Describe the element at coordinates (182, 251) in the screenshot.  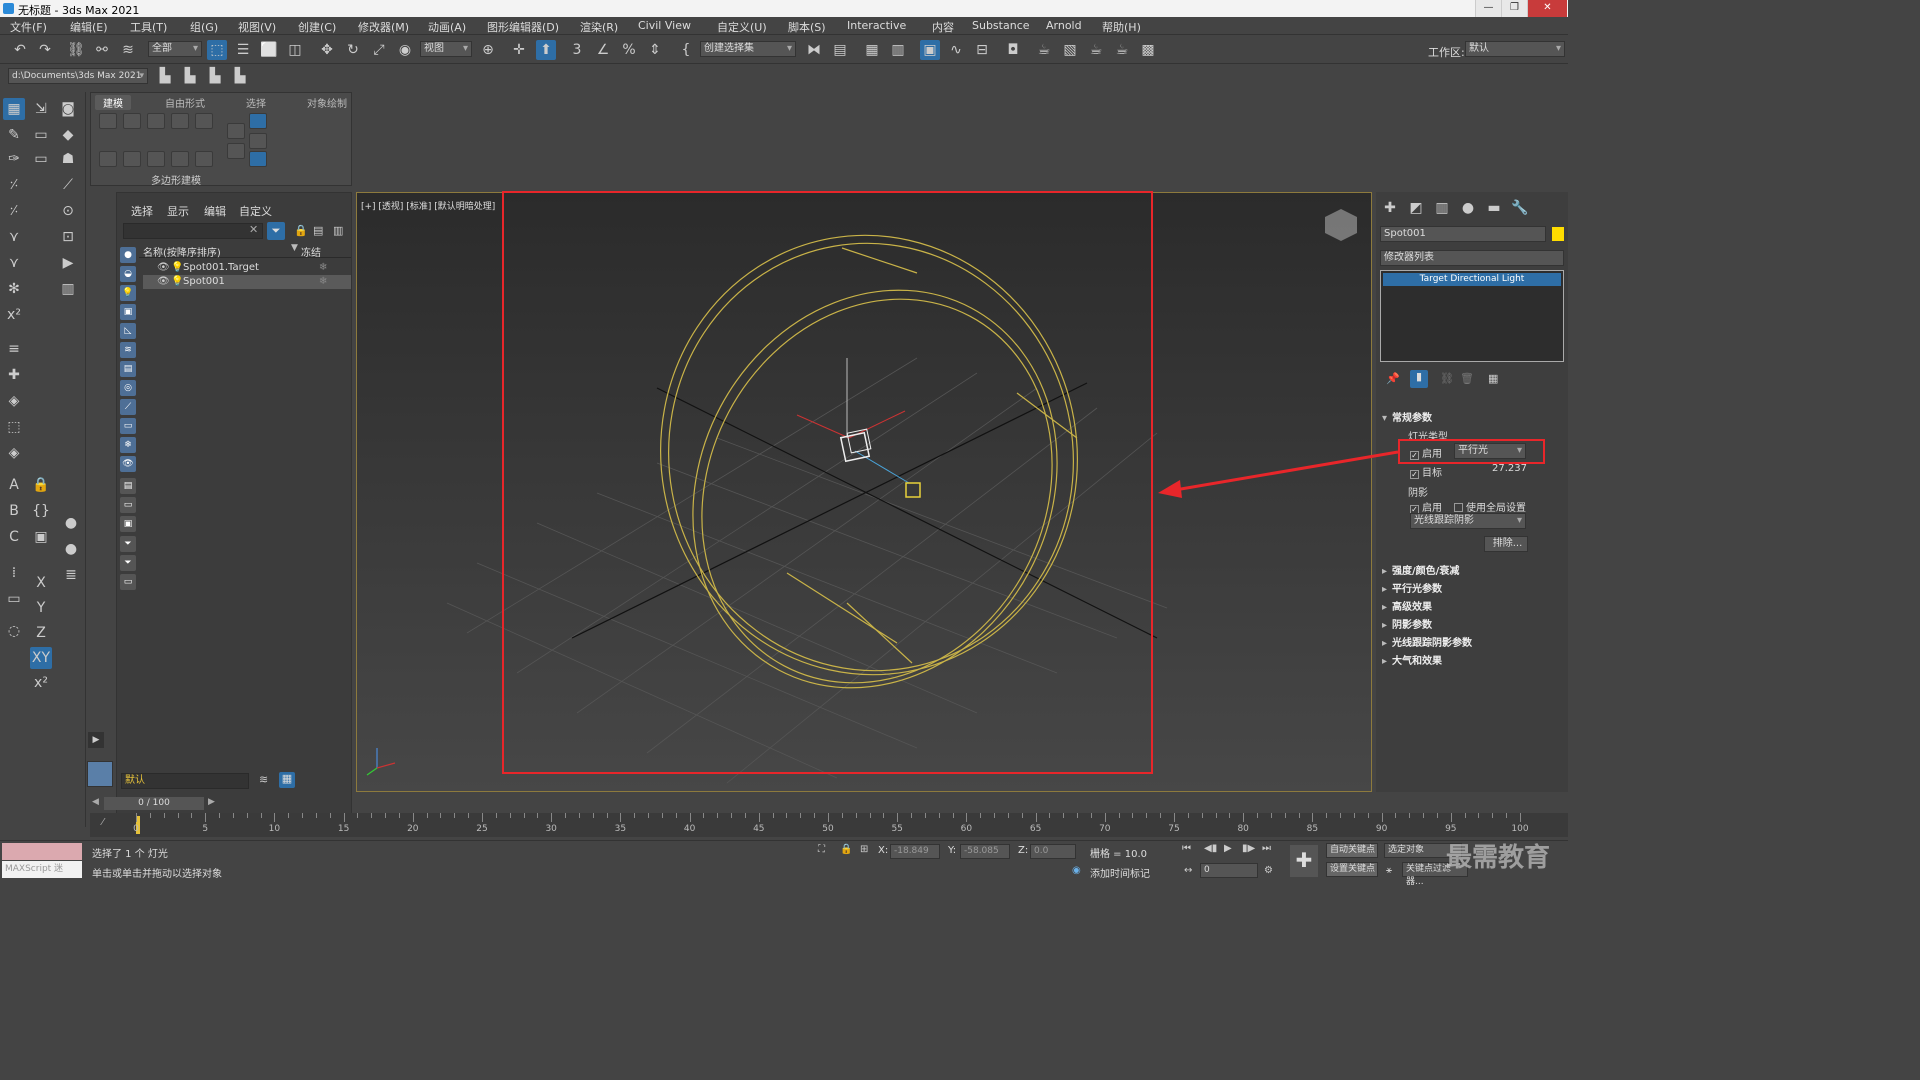
I see `col-name-header: 名称(按降序排序)` at that location.